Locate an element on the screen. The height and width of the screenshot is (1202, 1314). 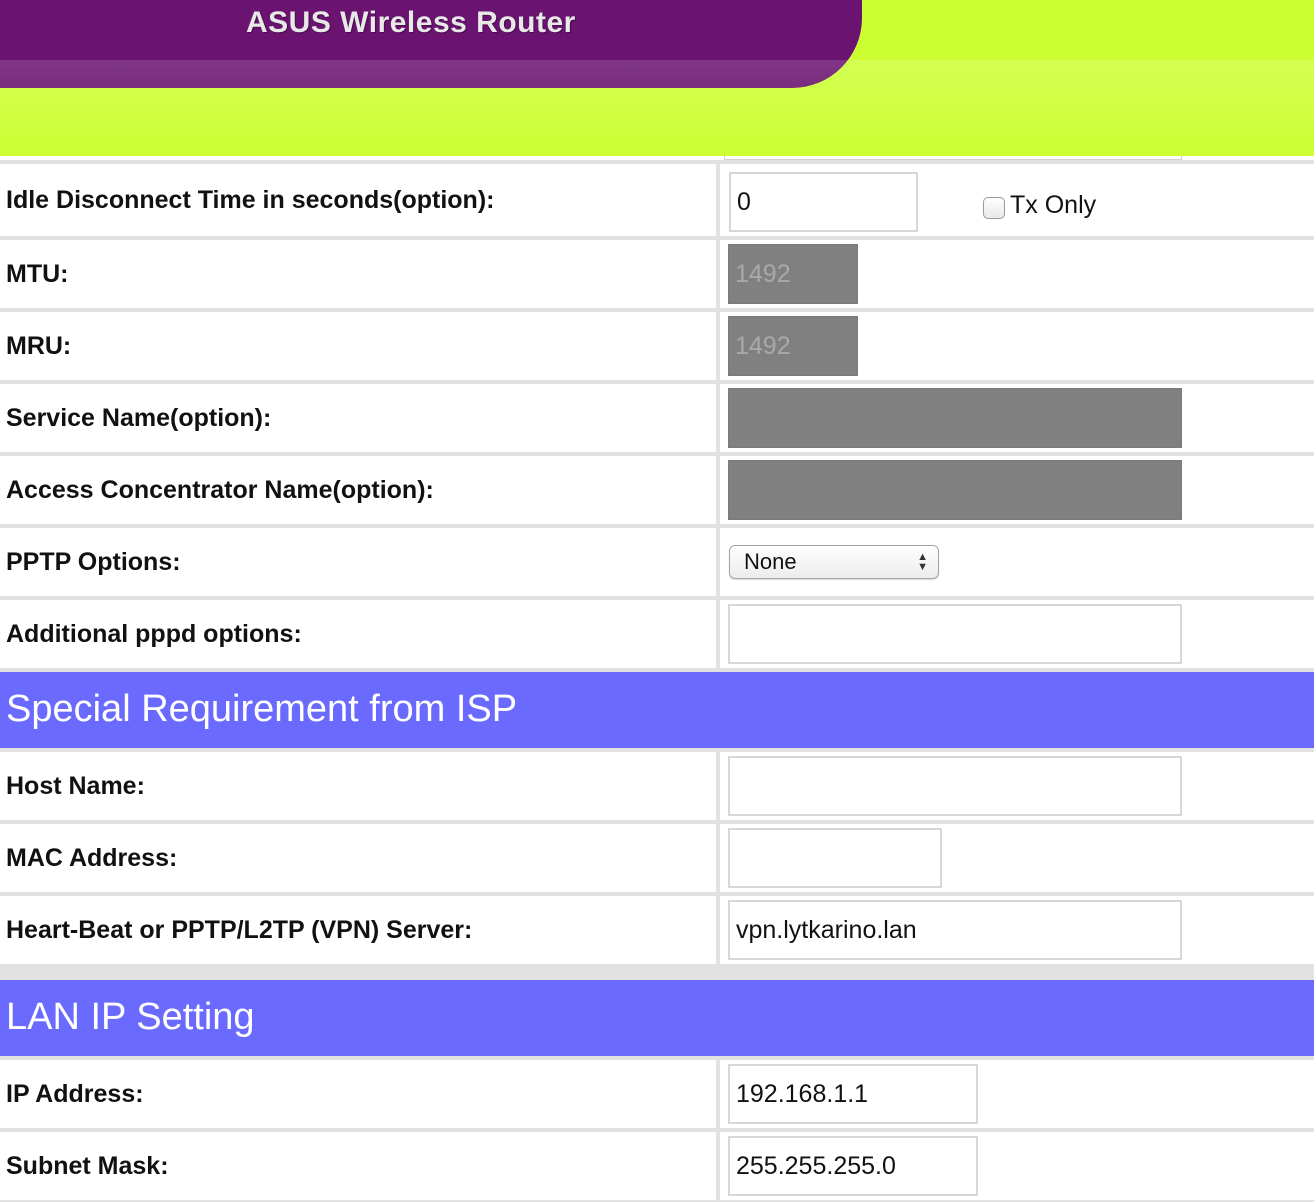
row-access-concentrator: Access Concentrator Name(option): is located at coordinates (657, 490).